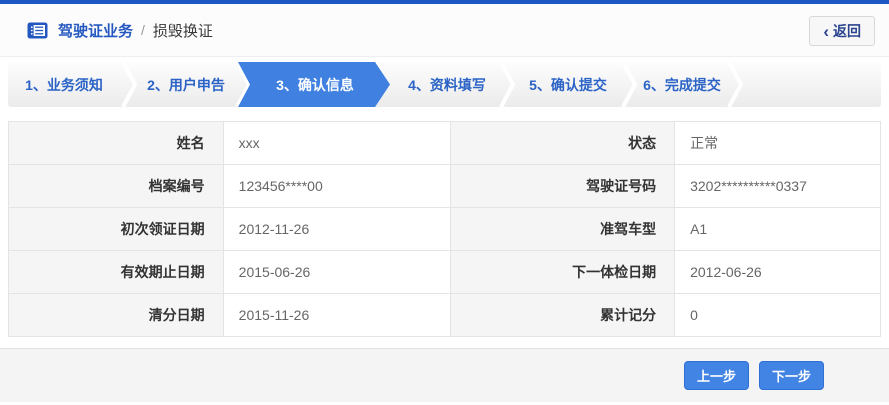 The image size is (889, 405). I want to click on field-label: 驾驶证号码, so click(563, 186).